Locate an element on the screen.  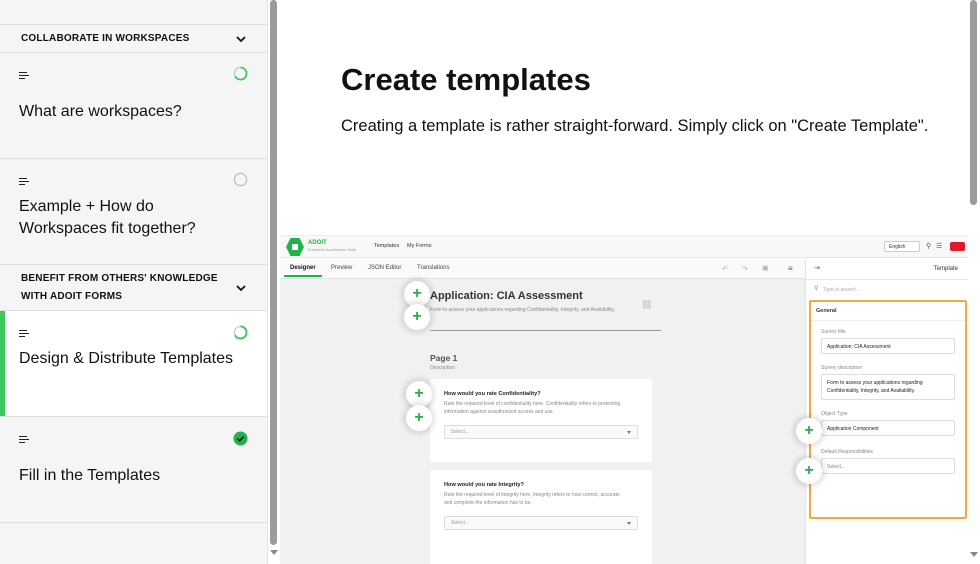
lesson-label: Fill in the Templates is located at coordinates (90, 475).